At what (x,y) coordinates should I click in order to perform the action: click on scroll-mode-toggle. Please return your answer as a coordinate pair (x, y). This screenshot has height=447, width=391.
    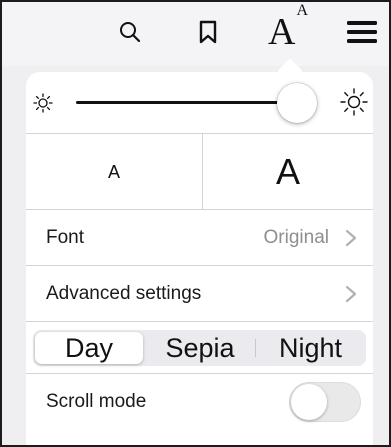
    Looking at the image, I should click on (325, 402).